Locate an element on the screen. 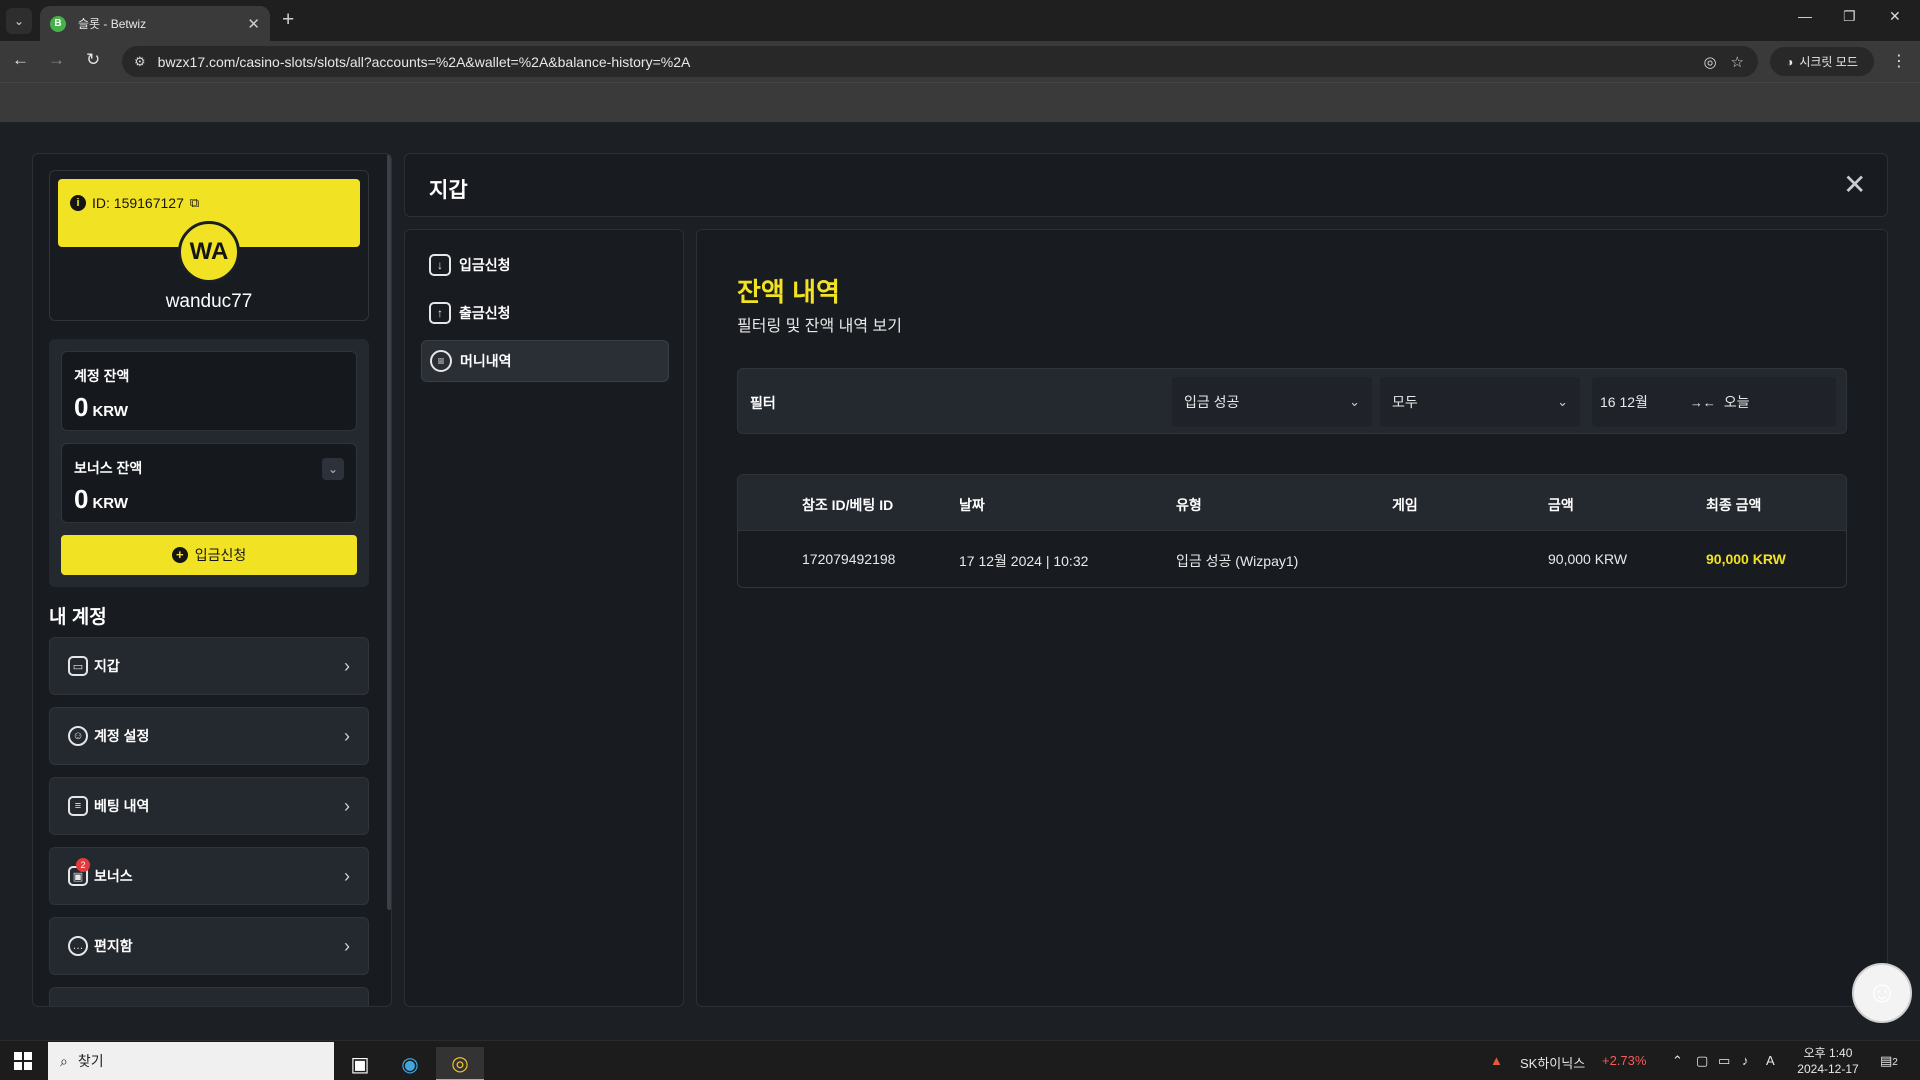  sidebar-item-bet-history: ≡ 베팅 내역 › is located at coordinates (209, 806).